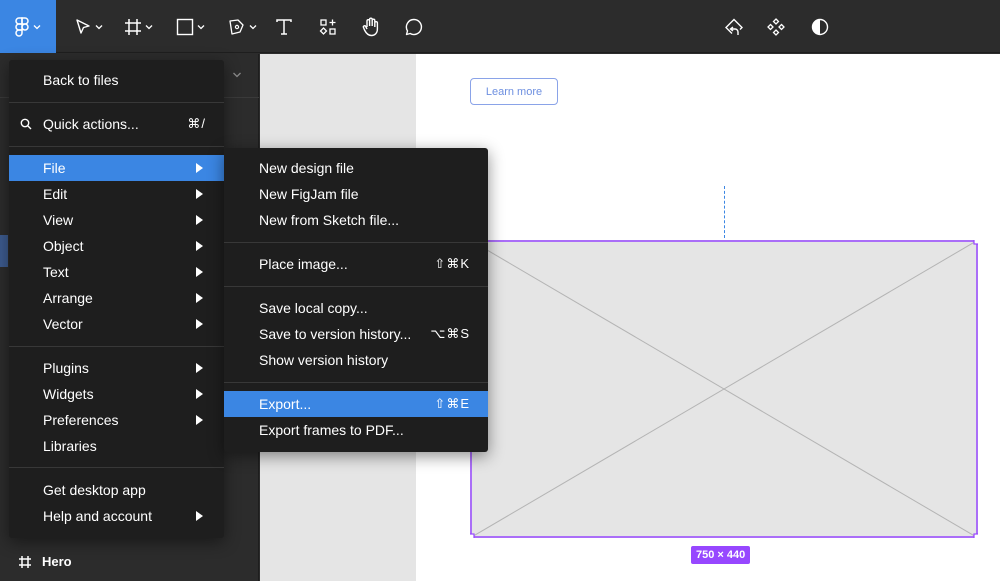  I want to click on hand-icon, so click(370, 26).